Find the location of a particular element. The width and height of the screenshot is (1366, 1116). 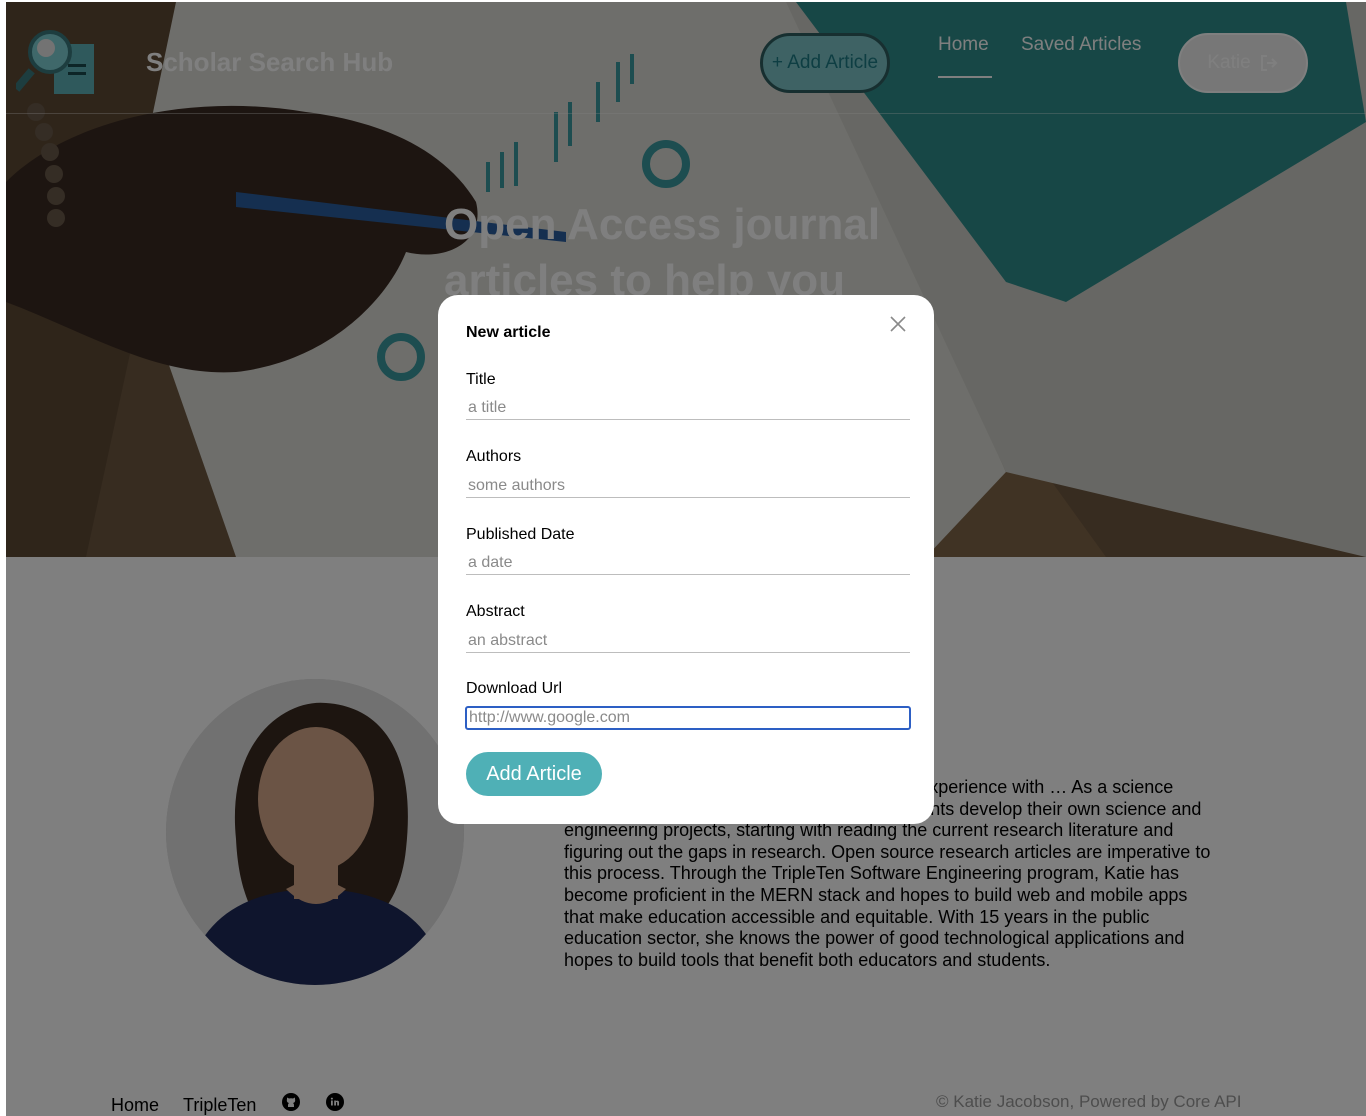

title-label: Title is located at coordinates (481, 379).